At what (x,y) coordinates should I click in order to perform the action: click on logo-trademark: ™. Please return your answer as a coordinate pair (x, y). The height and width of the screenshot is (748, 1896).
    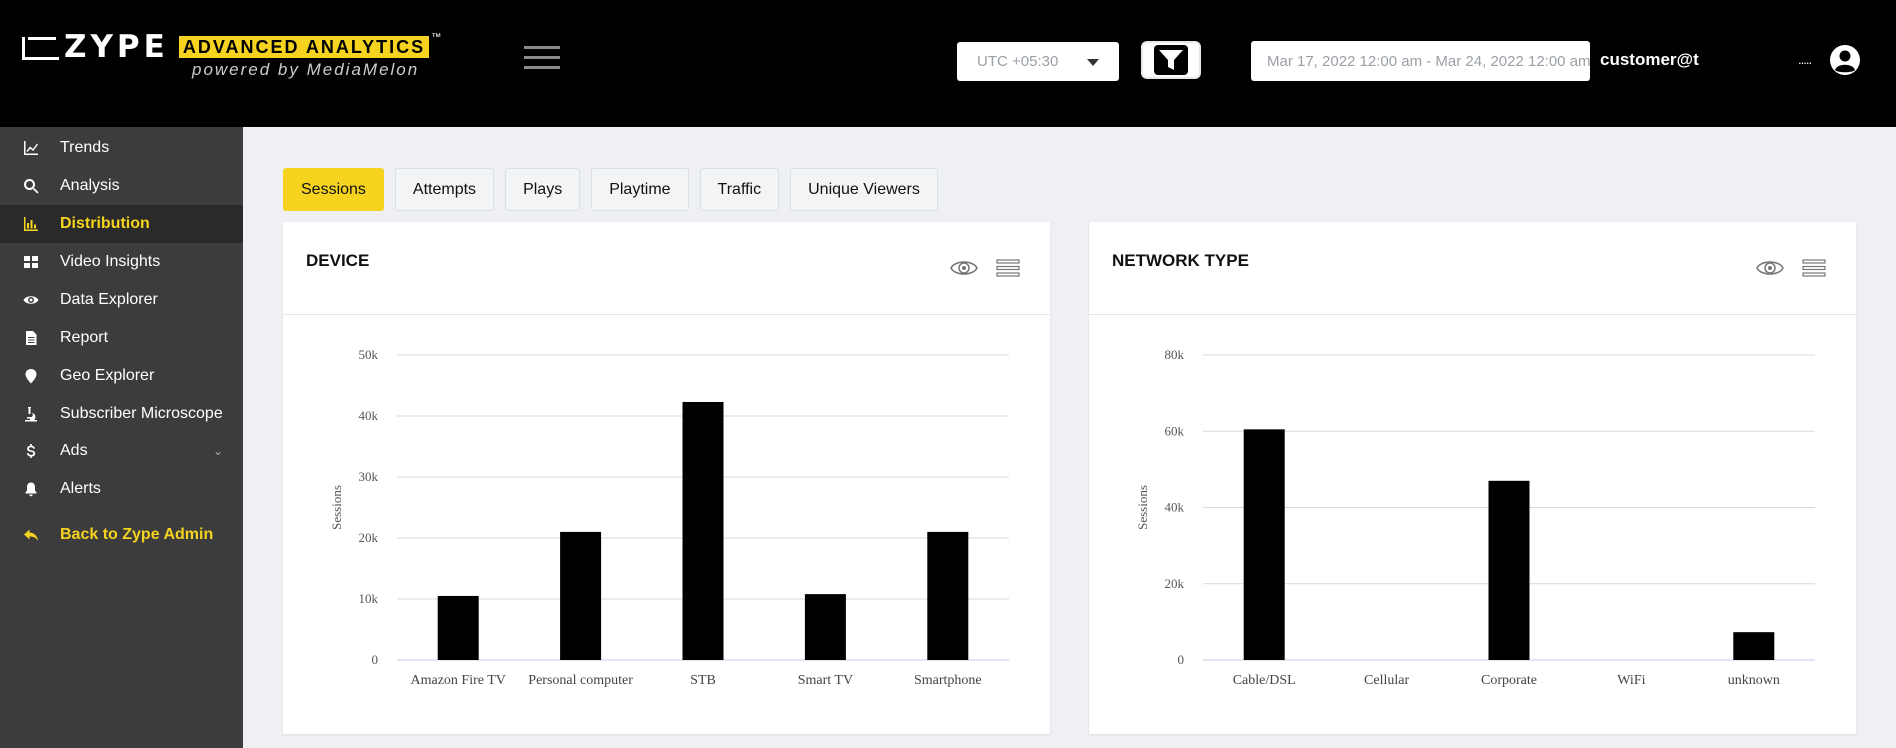
    Looking at the image, I should click on (436, 37).